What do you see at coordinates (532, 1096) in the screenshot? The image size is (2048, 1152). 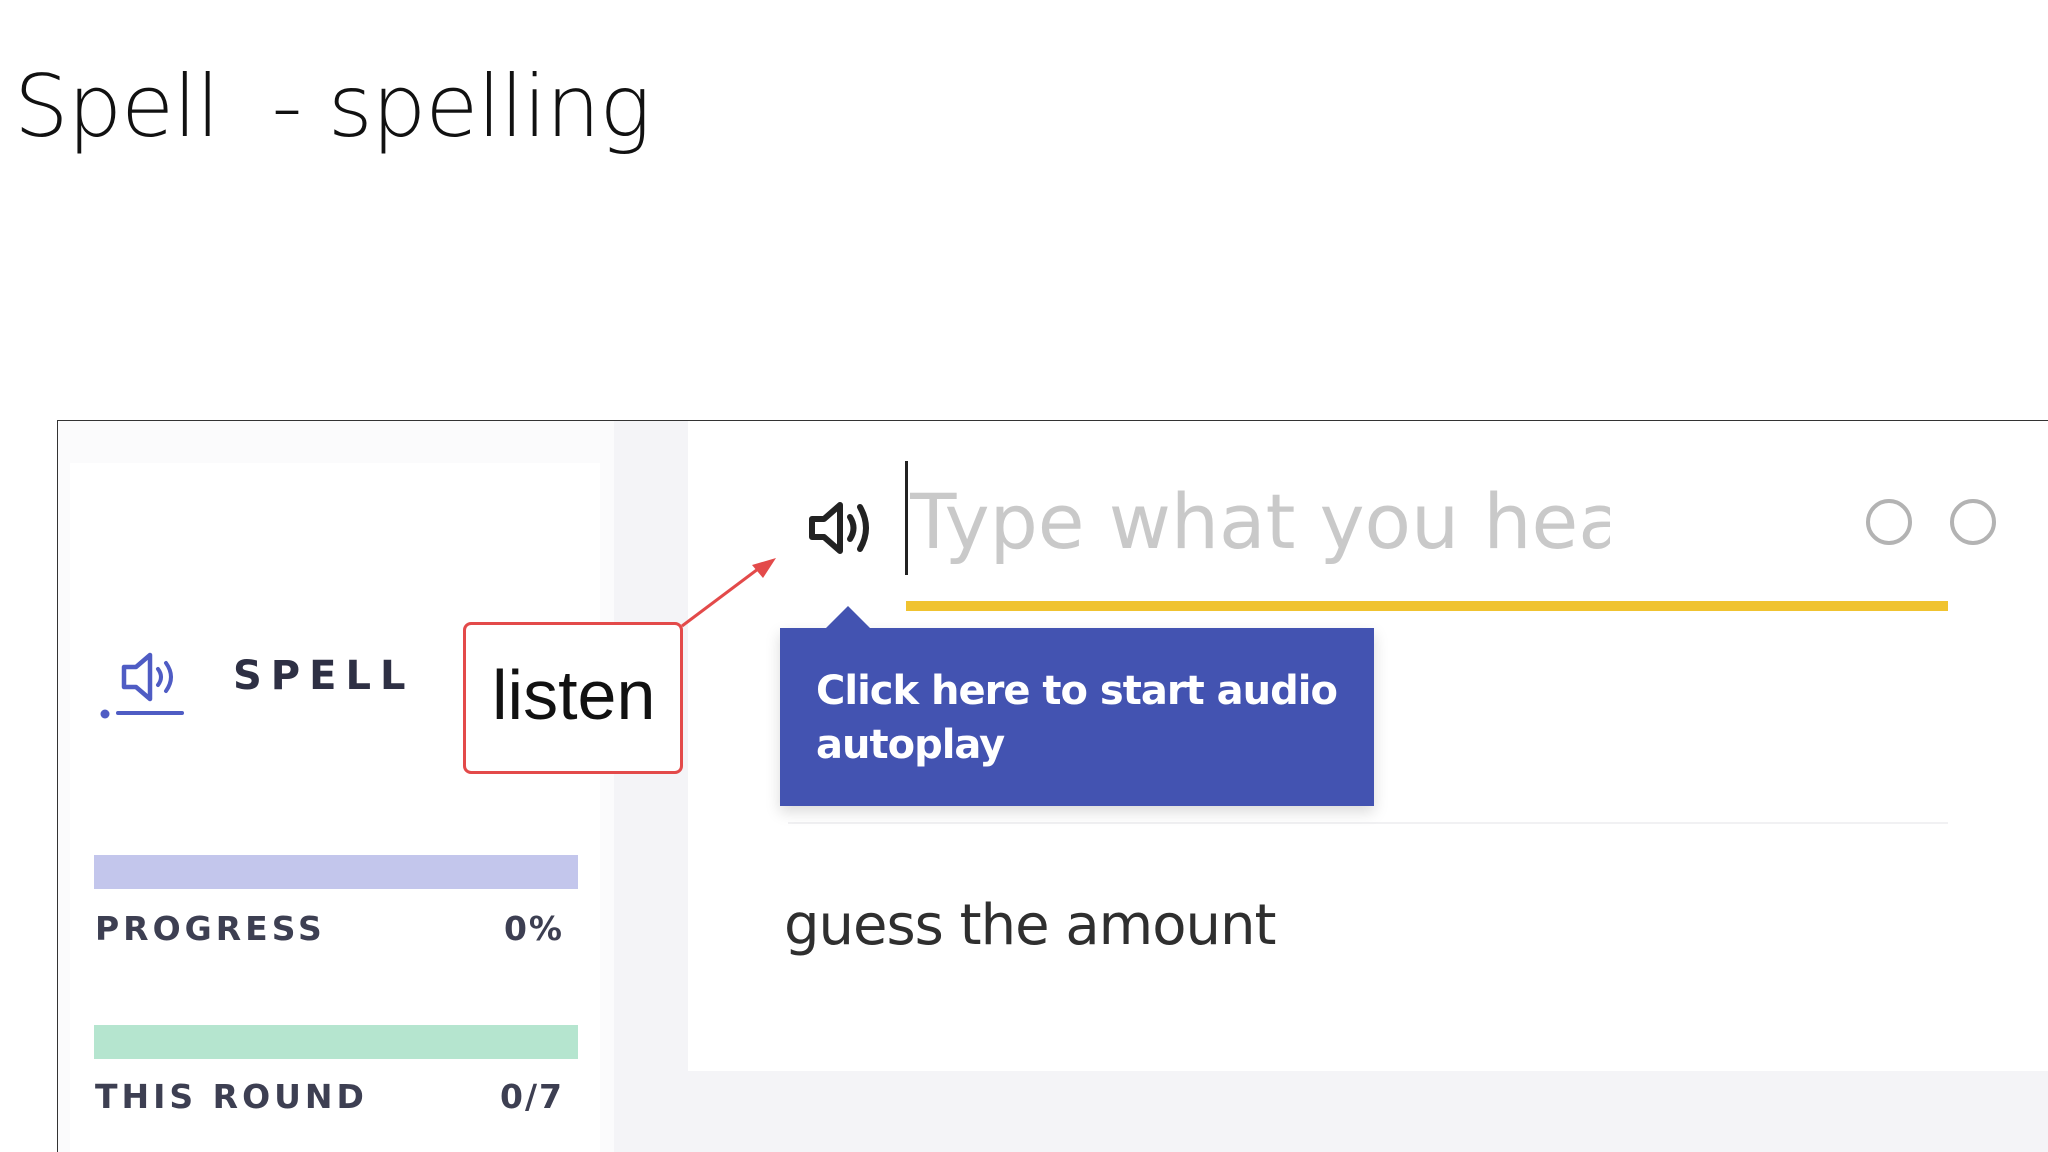 I see `round-value: 0/7` at bounding box center [532, 1096].